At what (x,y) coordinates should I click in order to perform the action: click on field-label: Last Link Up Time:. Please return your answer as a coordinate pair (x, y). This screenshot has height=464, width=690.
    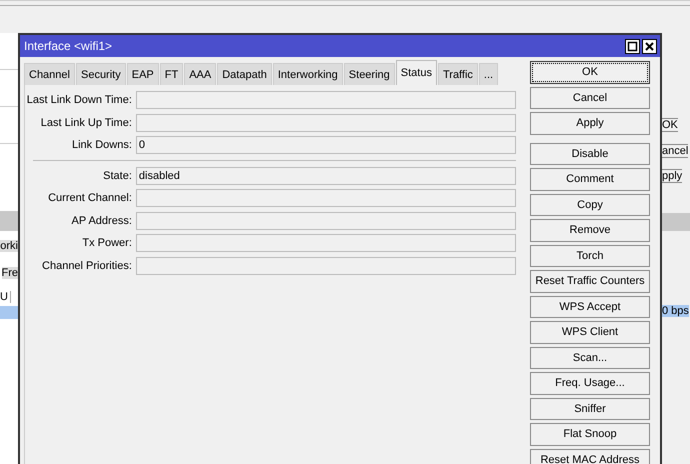
    Looking at the image, I should click on (86, 122).